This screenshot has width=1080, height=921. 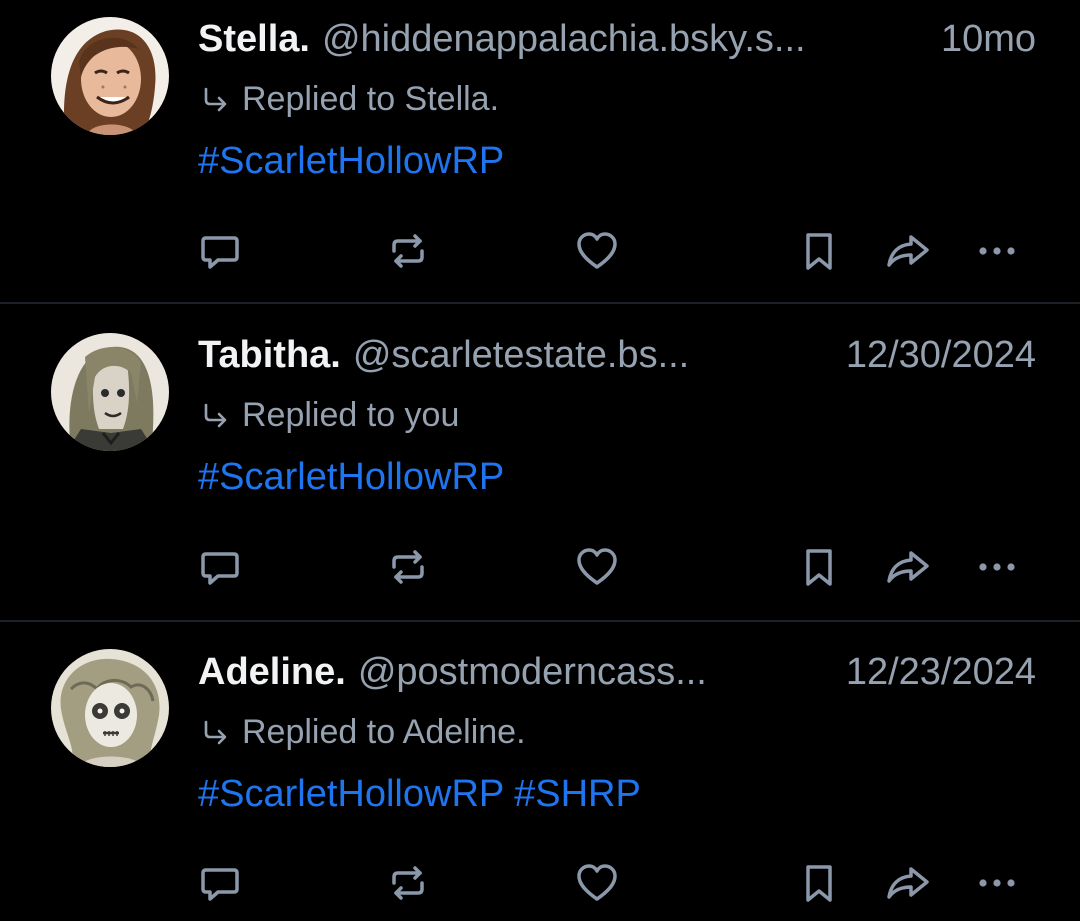 I want to click on post-timestamp: 10mo, so click(x=988, y=39).